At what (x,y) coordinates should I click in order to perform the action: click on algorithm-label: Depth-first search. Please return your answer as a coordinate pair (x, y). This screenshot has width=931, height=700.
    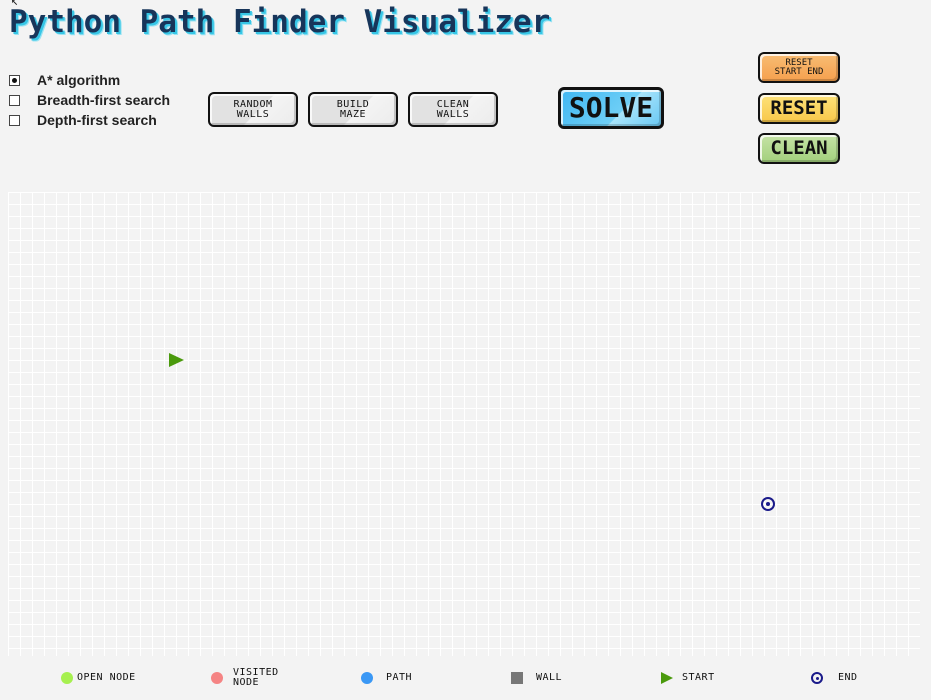
    Looking at the image, I should click on (97, 120).